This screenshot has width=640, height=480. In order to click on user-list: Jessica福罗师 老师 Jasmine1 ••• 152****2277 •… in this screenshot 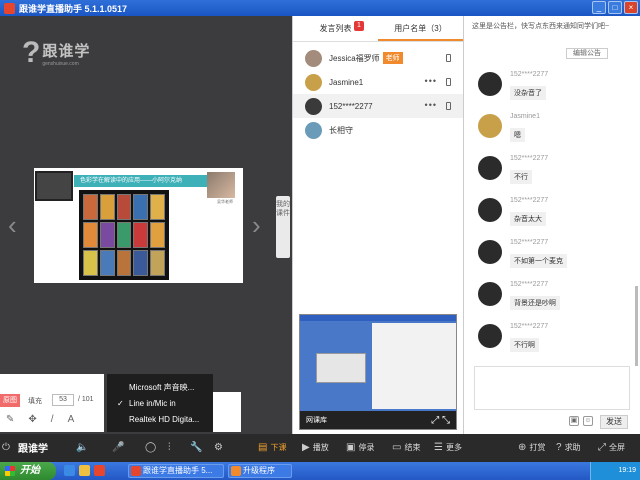, I will do `click(378, 94)`.